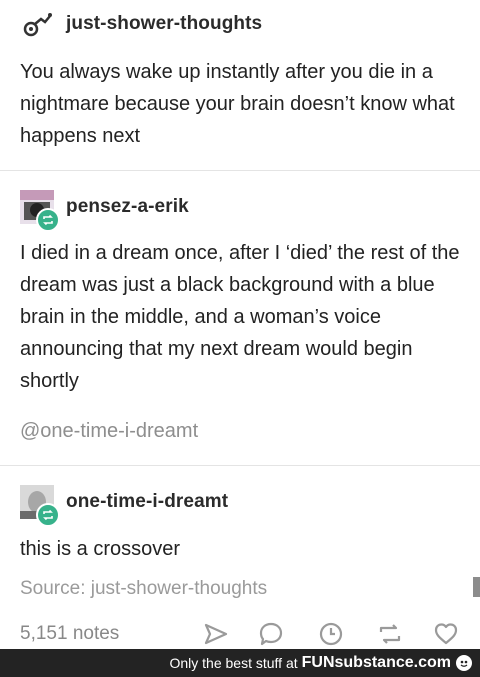 Image resolution: width=480 pixels, height=677 pixels. I want to click on shower-head-icon, so click(37, 25).